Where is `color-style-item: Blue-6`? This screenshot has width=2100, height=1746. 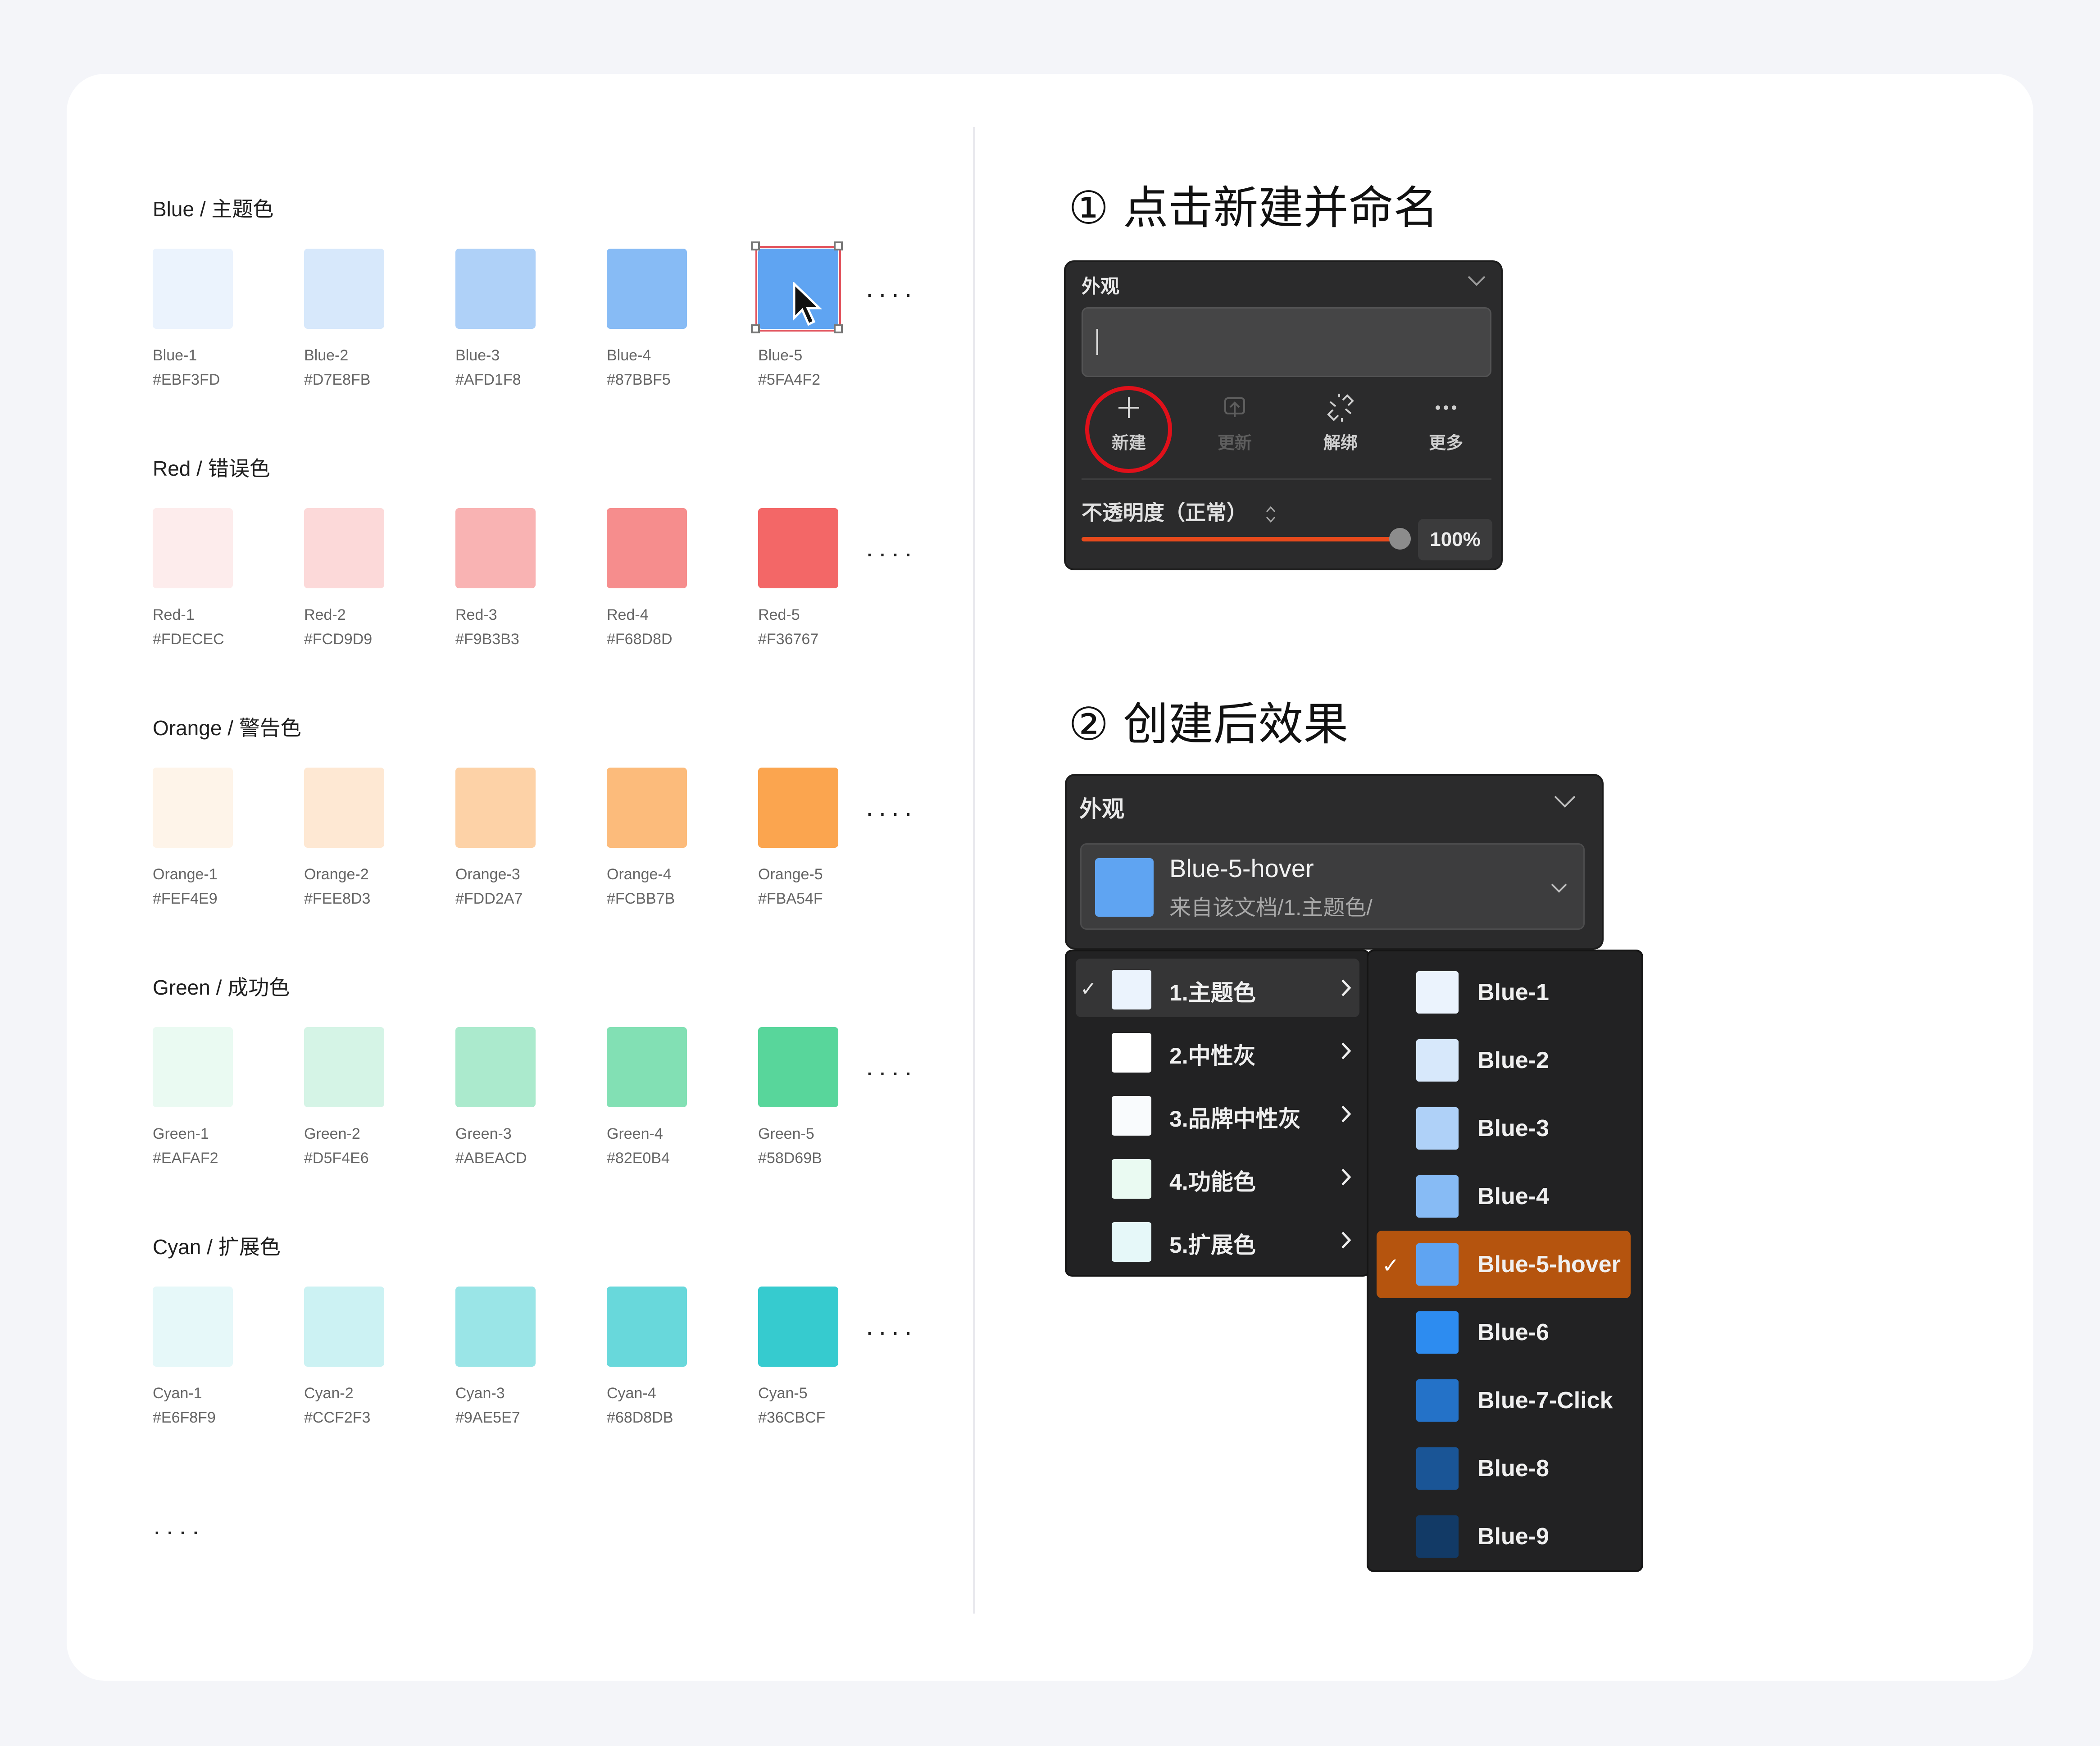
color-style-item: Blue-6 is located at coordinates (1504, 1332).